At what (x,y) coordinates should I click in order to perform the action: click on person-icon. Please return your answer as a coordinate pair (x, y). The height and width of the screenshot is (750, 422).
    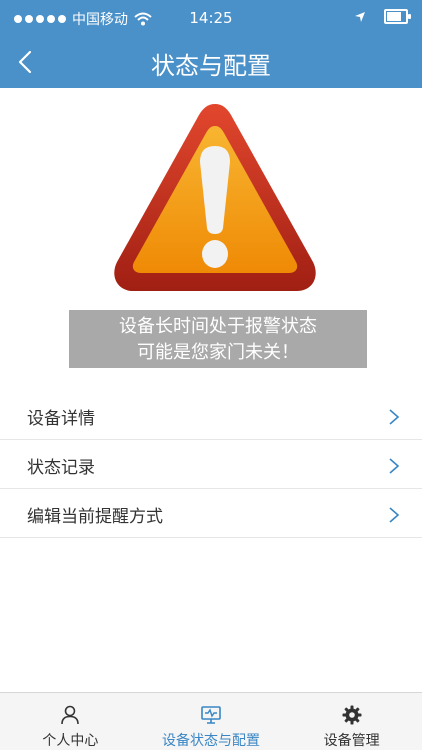
    Looking at the image, I should click on (70, 715).